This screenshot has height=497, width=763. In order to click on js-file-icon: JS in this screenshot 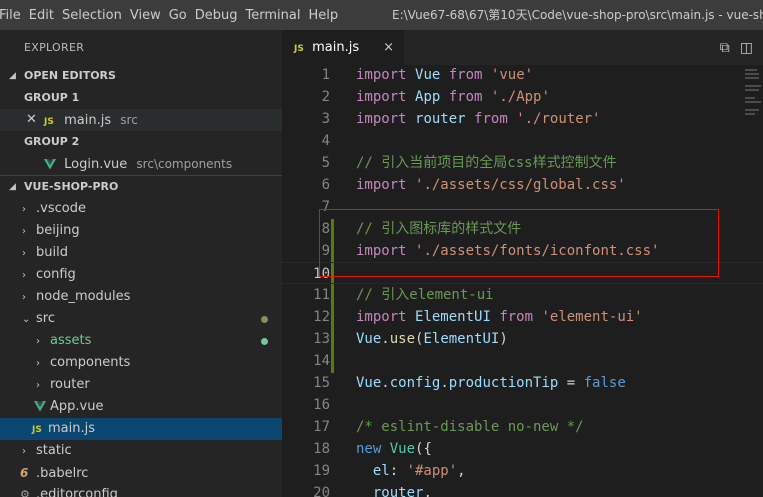, I will do `click(37, 430)`.